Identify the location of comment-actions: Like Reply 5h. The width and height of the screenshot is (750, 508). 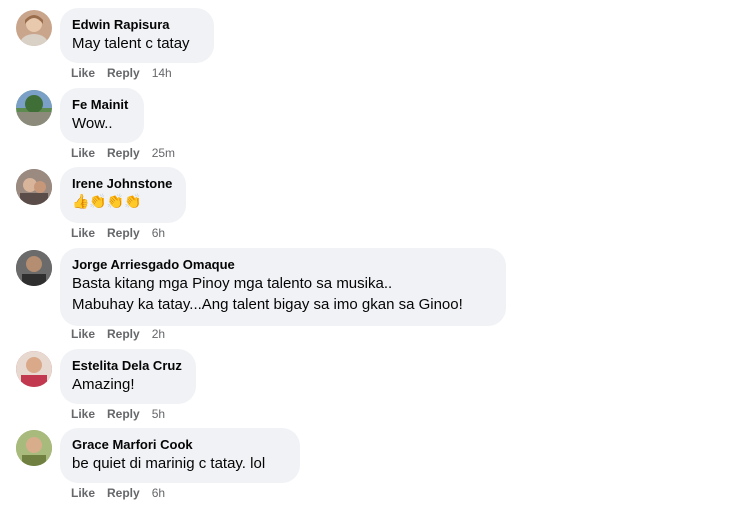
(118, 414).